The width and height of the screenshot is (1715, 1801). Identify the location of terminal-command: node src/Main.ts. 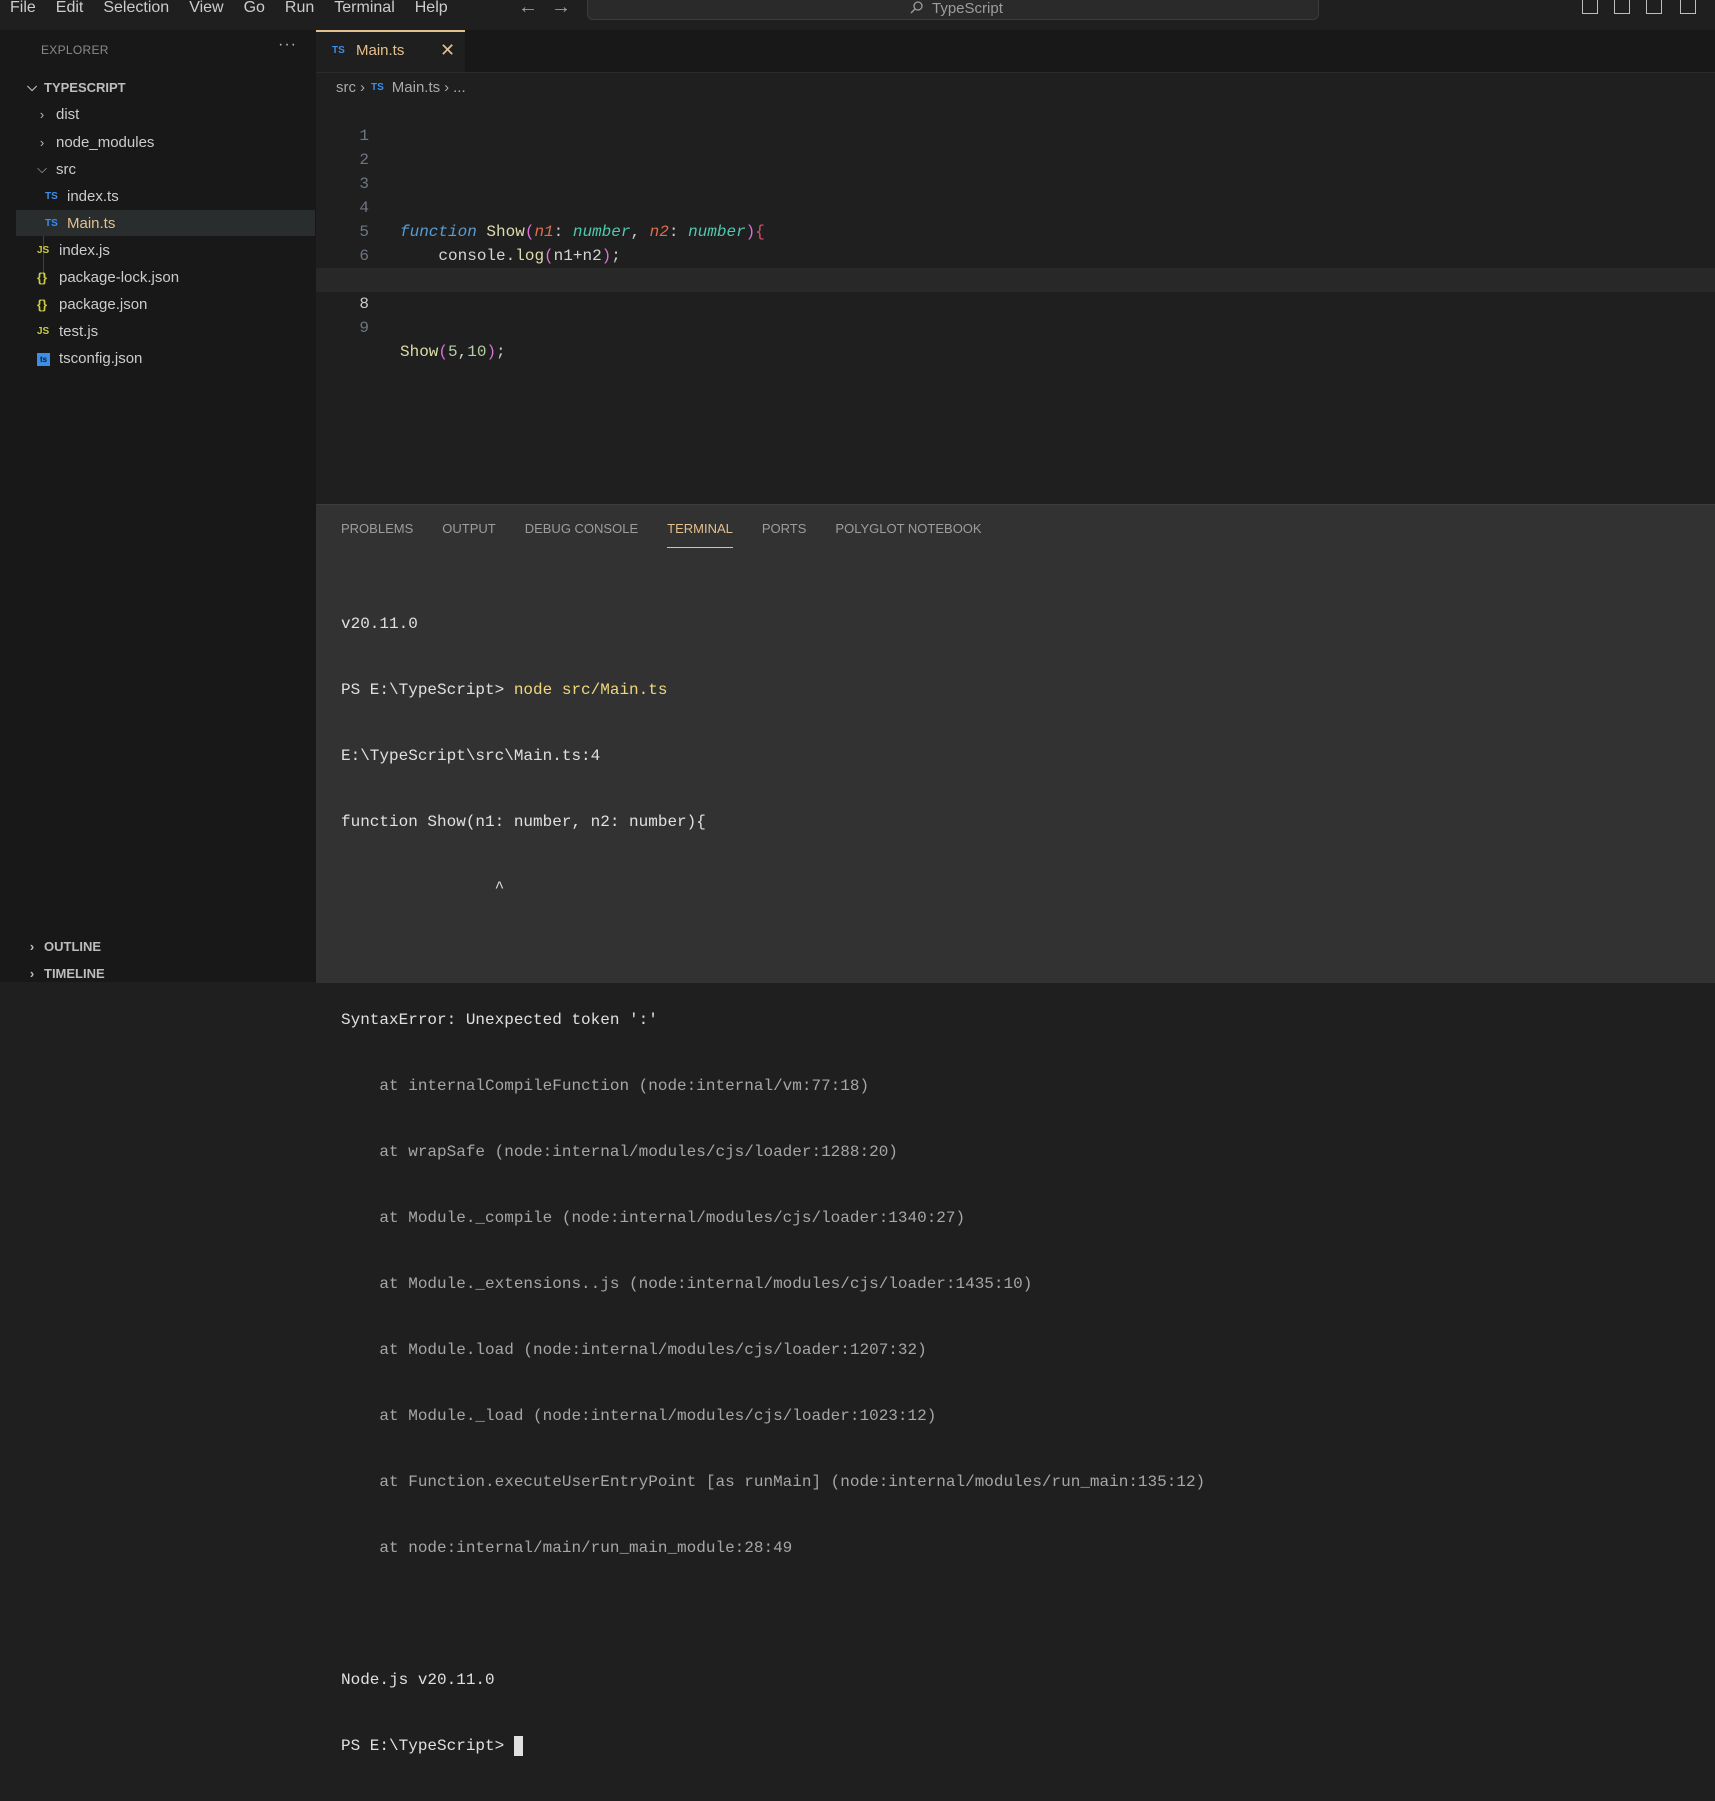
(590, 690).